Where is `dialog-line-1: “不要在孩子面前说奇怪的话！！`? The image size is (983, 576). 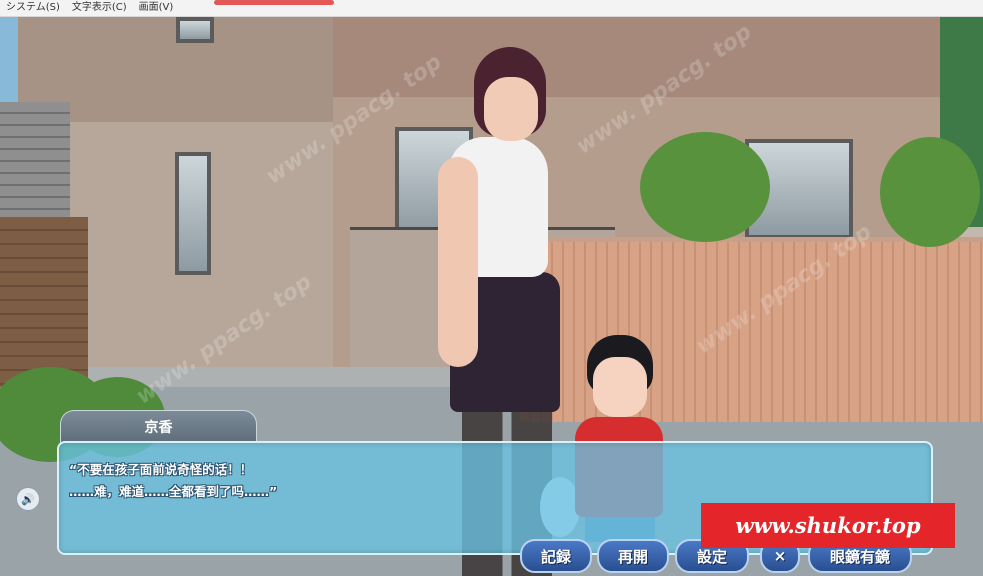
dialog-line-1: “不要在孩子面前说奇怪的话！！ is located at coordinates (161, 469).